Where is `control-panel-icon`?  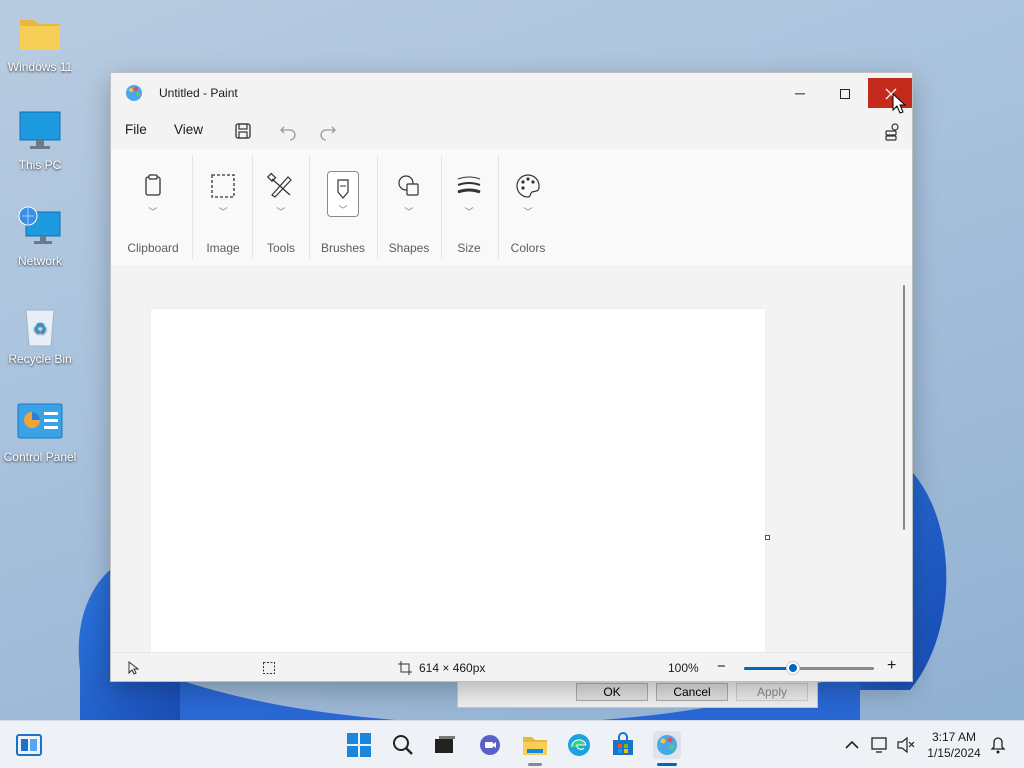 control-panel-icon is located at coordinates (40, 424).